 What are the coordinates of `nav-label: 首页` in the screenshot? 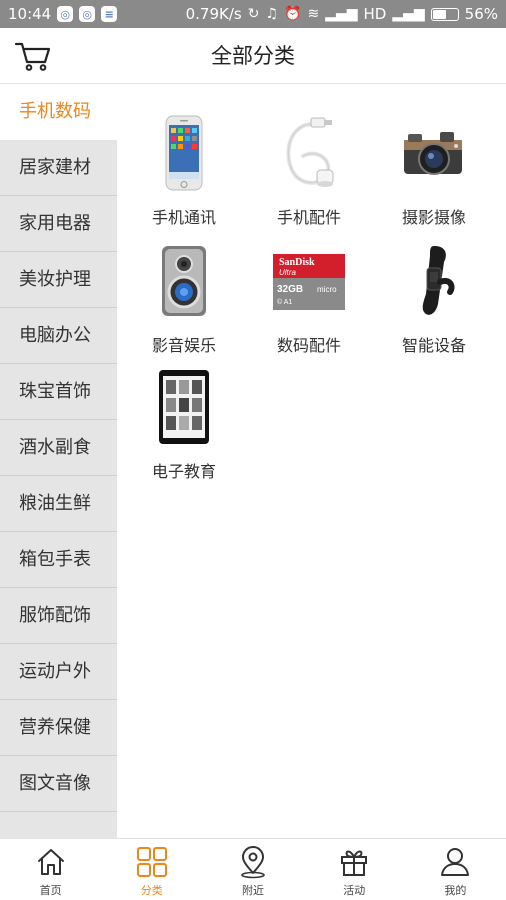 It's located at (50, 890).